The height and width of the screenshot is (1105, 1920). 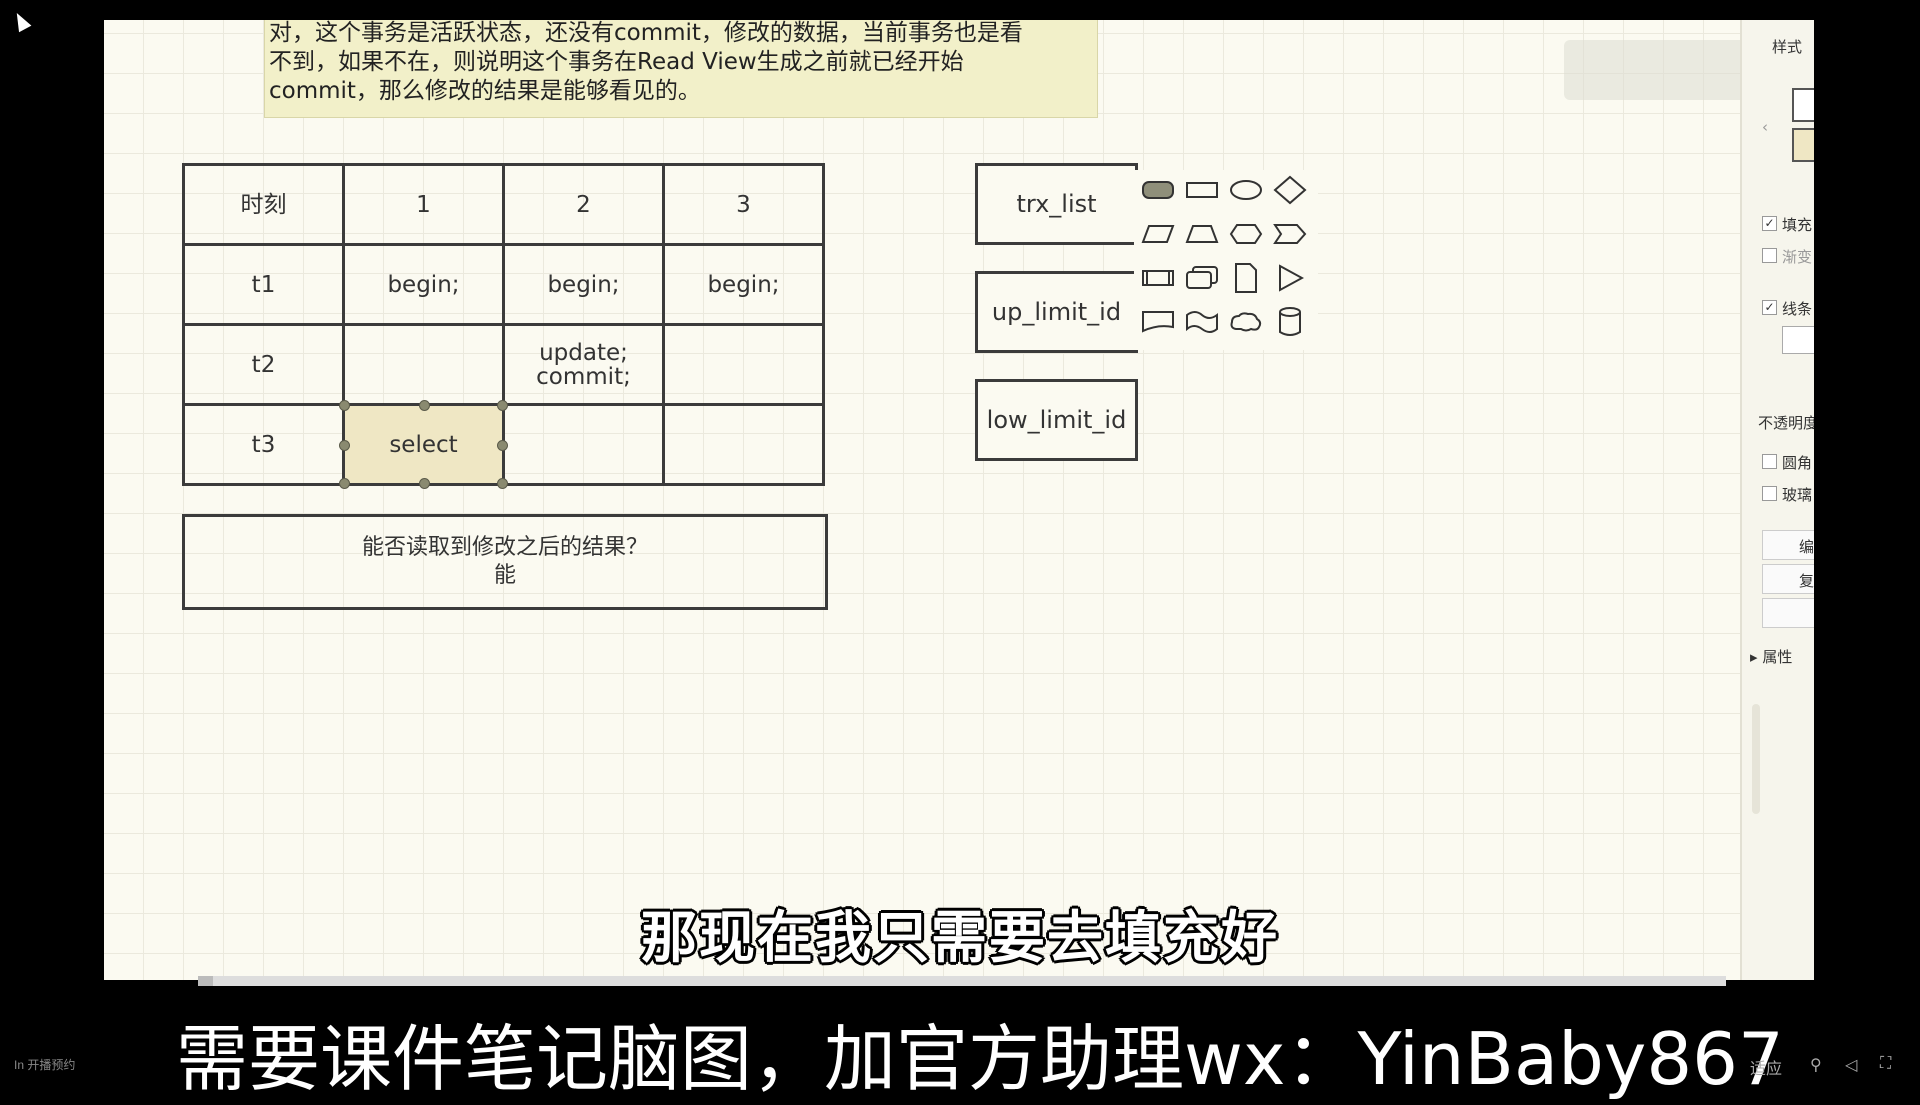 I want to click on table-row: t2 update; commit;, so click(x=503, y=364).